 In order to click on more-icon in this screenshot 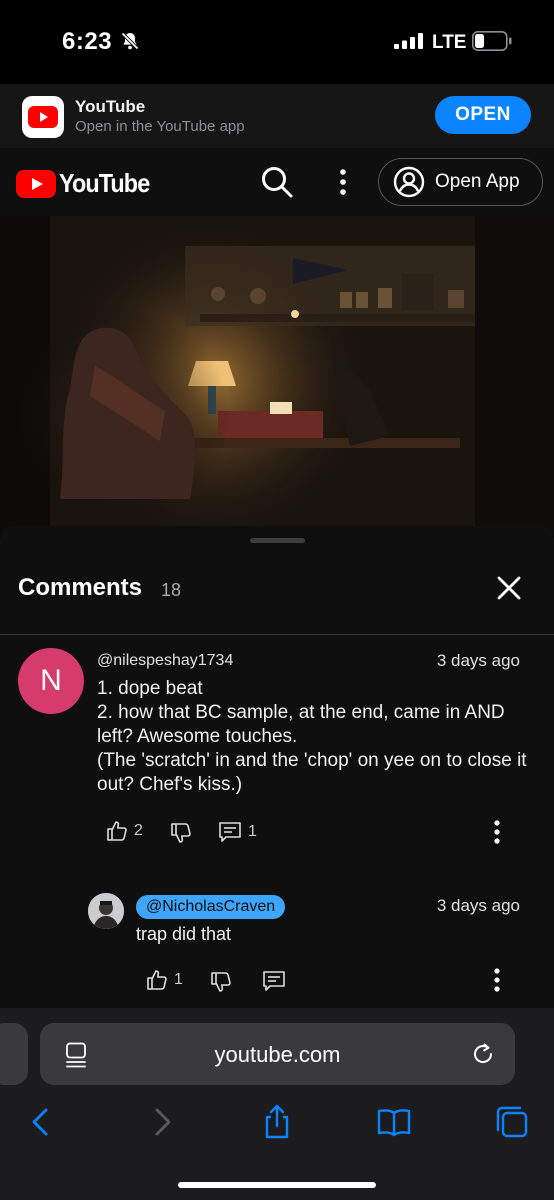, I will do `click(343, 182)`.